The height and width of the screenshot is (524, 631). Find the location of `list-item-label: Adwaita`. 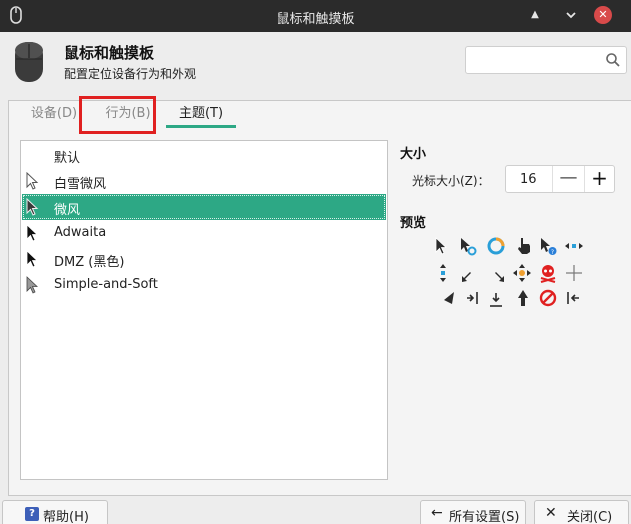

list-item-label: Adwaita is located at coordinates (80, 232).